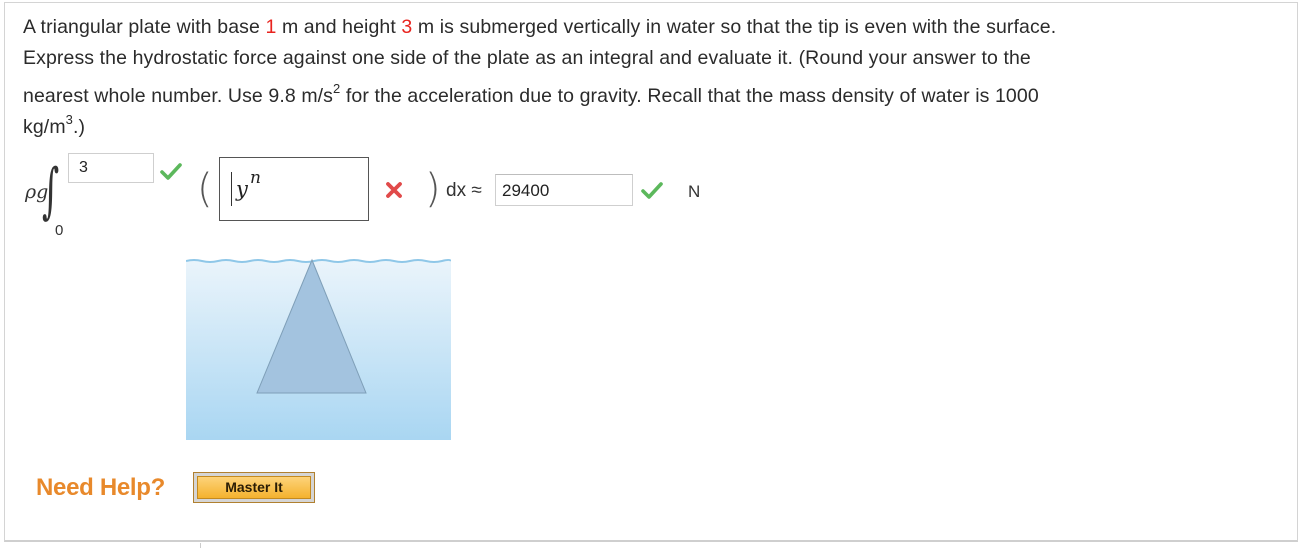  I want to click on answer-input: 29400, so click(564, 190).